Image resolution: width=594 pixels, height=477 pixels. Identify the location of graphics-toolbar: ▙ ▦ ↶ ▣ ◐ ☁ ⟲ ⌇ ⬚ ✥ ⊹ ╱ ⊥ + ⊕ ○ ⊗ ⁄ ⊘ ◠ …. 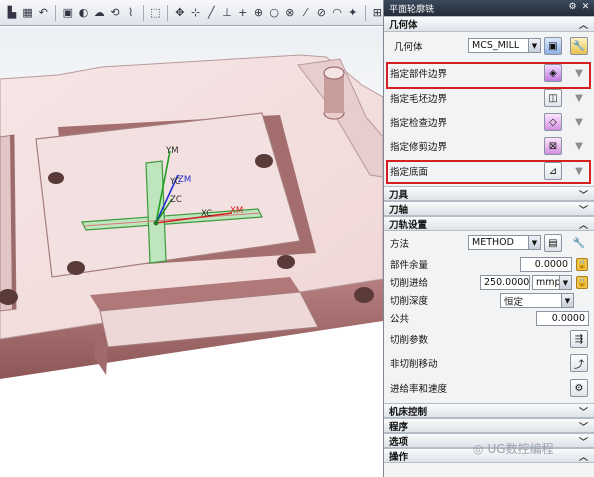
(191, 13).